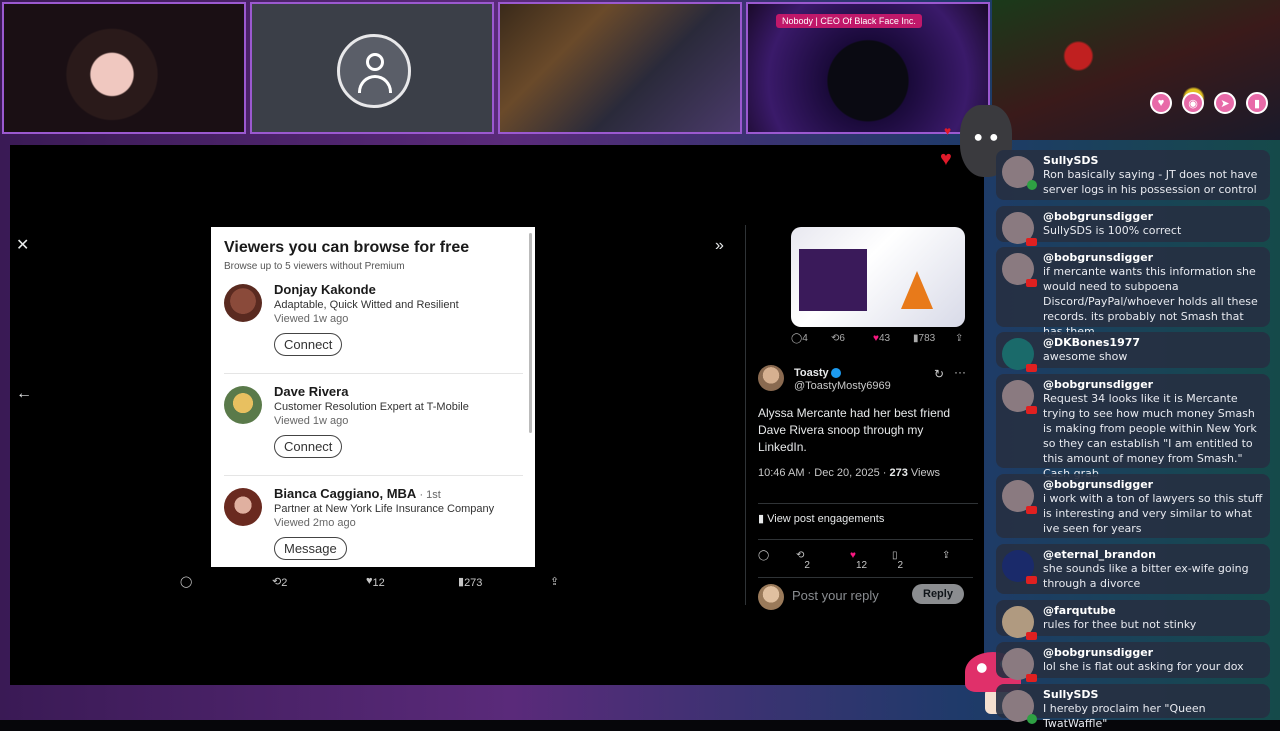 This screenshot has width=1280, height=731. Describe the element at coordinates (799, 338) in the screenshot. I see `reply-count: ◯ 4` at that location.